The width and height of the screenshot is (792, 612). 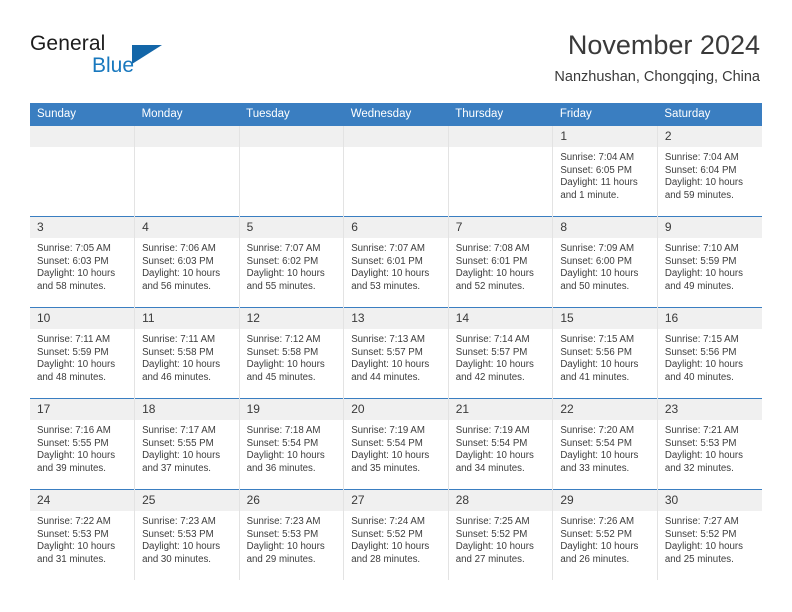 What do you see at coordinates (291, 409) in the screenshot?
I see `day-number: 19` at bounding box center [291, 409].